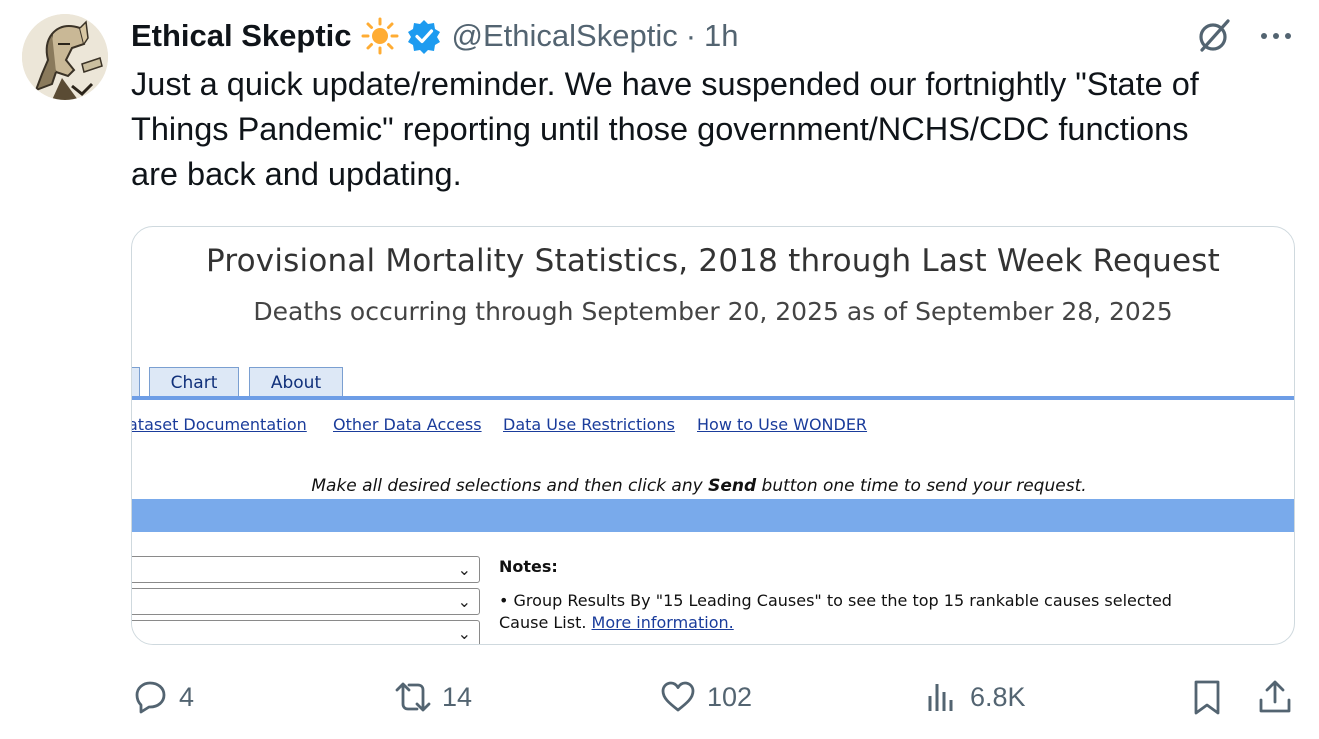 The height and width of the screenshot is (739, 1319). I want to click on notes-line-2: Cause List. More information., so click(616, 622).